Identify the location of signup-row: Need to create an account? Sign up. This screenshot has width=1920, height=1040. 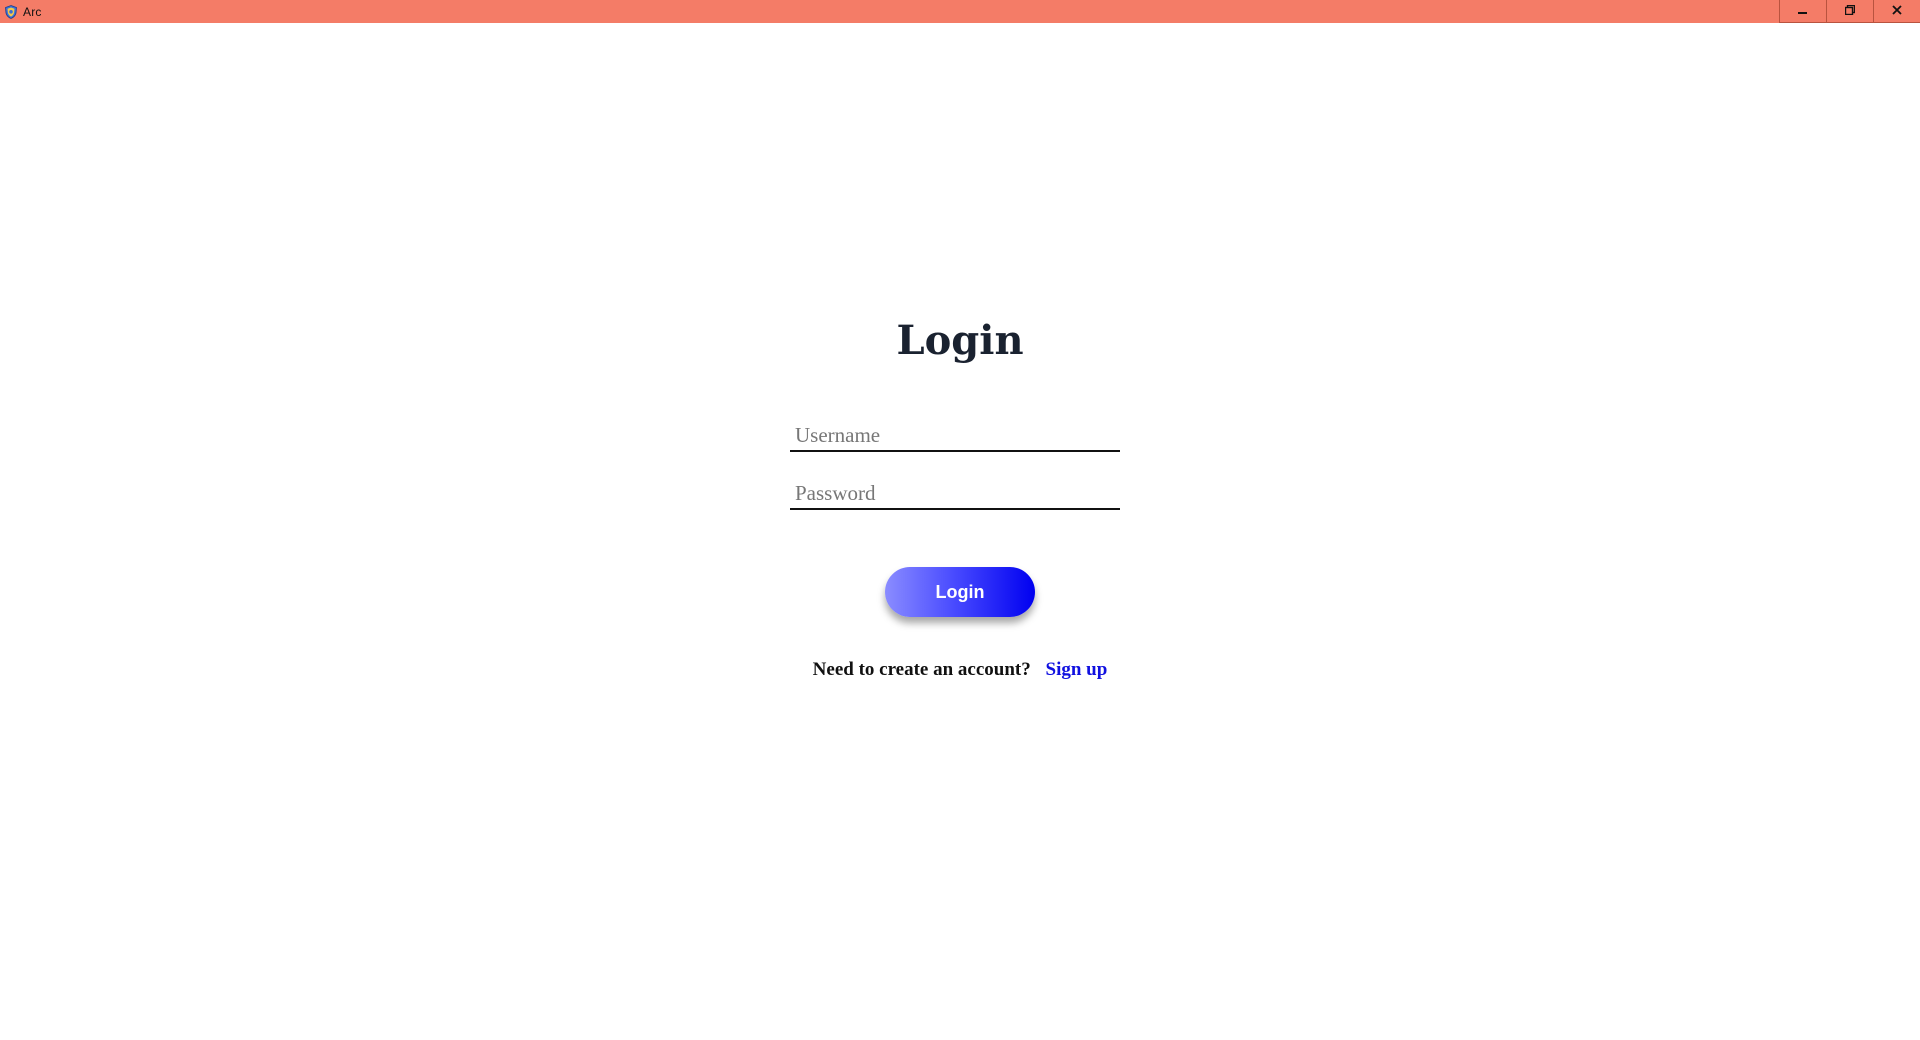
(960, 670).